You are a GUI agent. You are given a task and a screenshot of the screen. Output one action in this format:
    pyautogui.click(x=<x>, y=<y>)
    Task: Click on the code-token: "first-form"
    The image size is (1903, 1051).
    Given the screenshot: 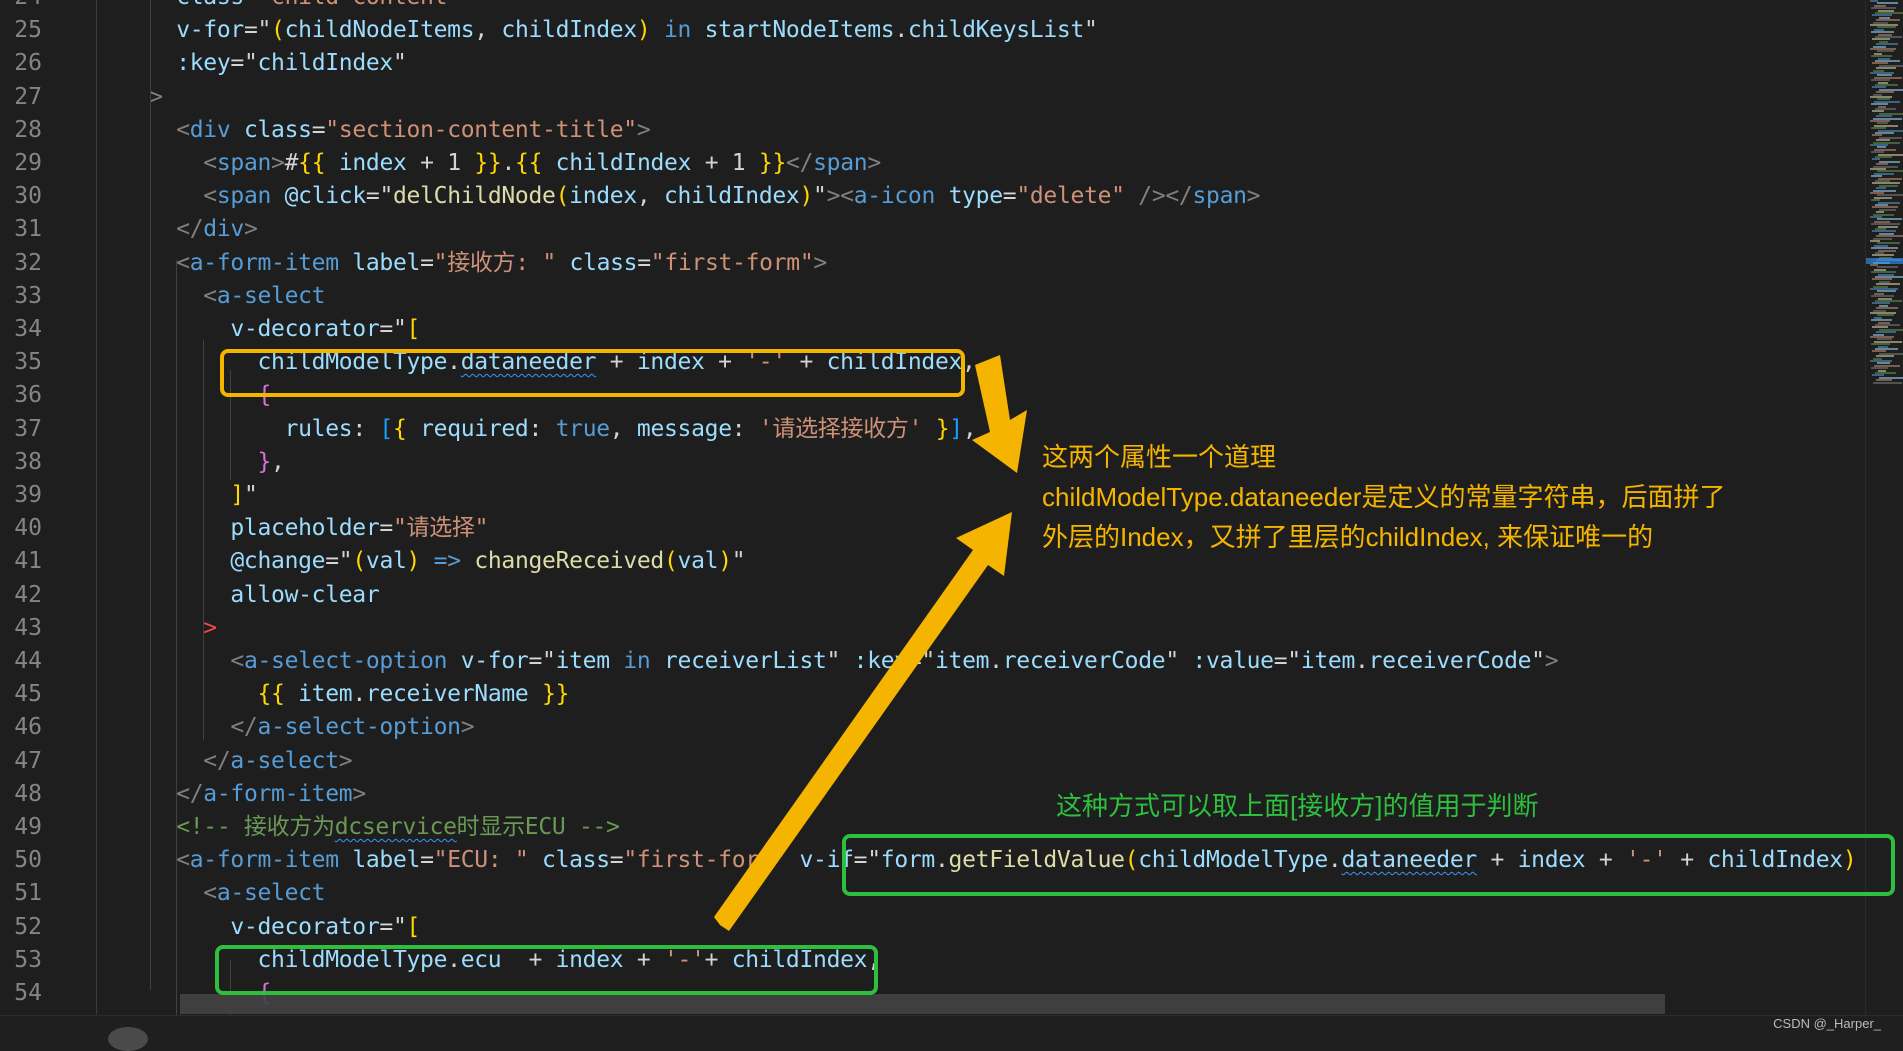 What is the action you would take?
    pyautogui.click(x=704, y=860)
    